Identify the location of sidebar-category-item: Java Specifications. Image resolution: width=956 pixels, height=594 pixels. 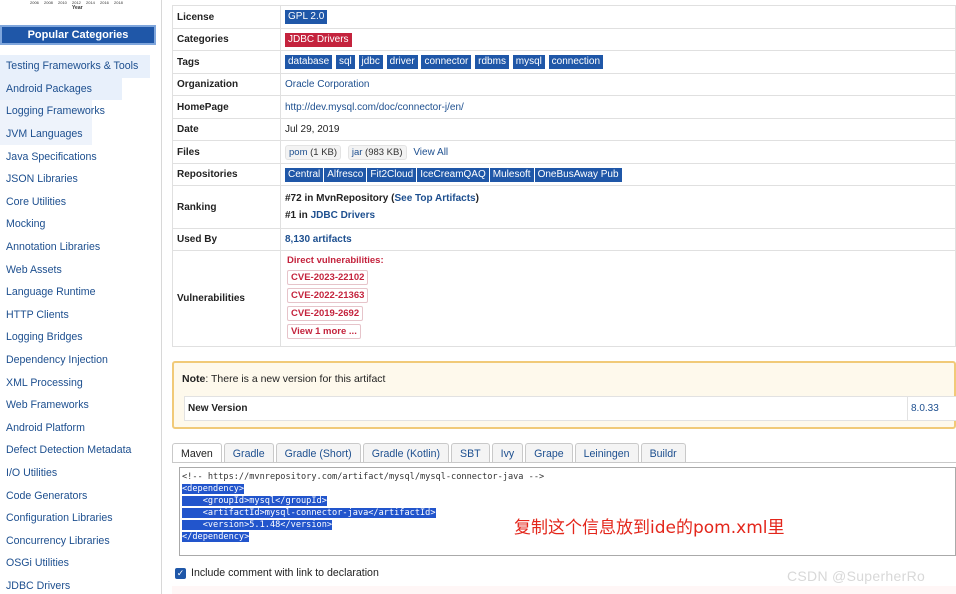
(80, 156).